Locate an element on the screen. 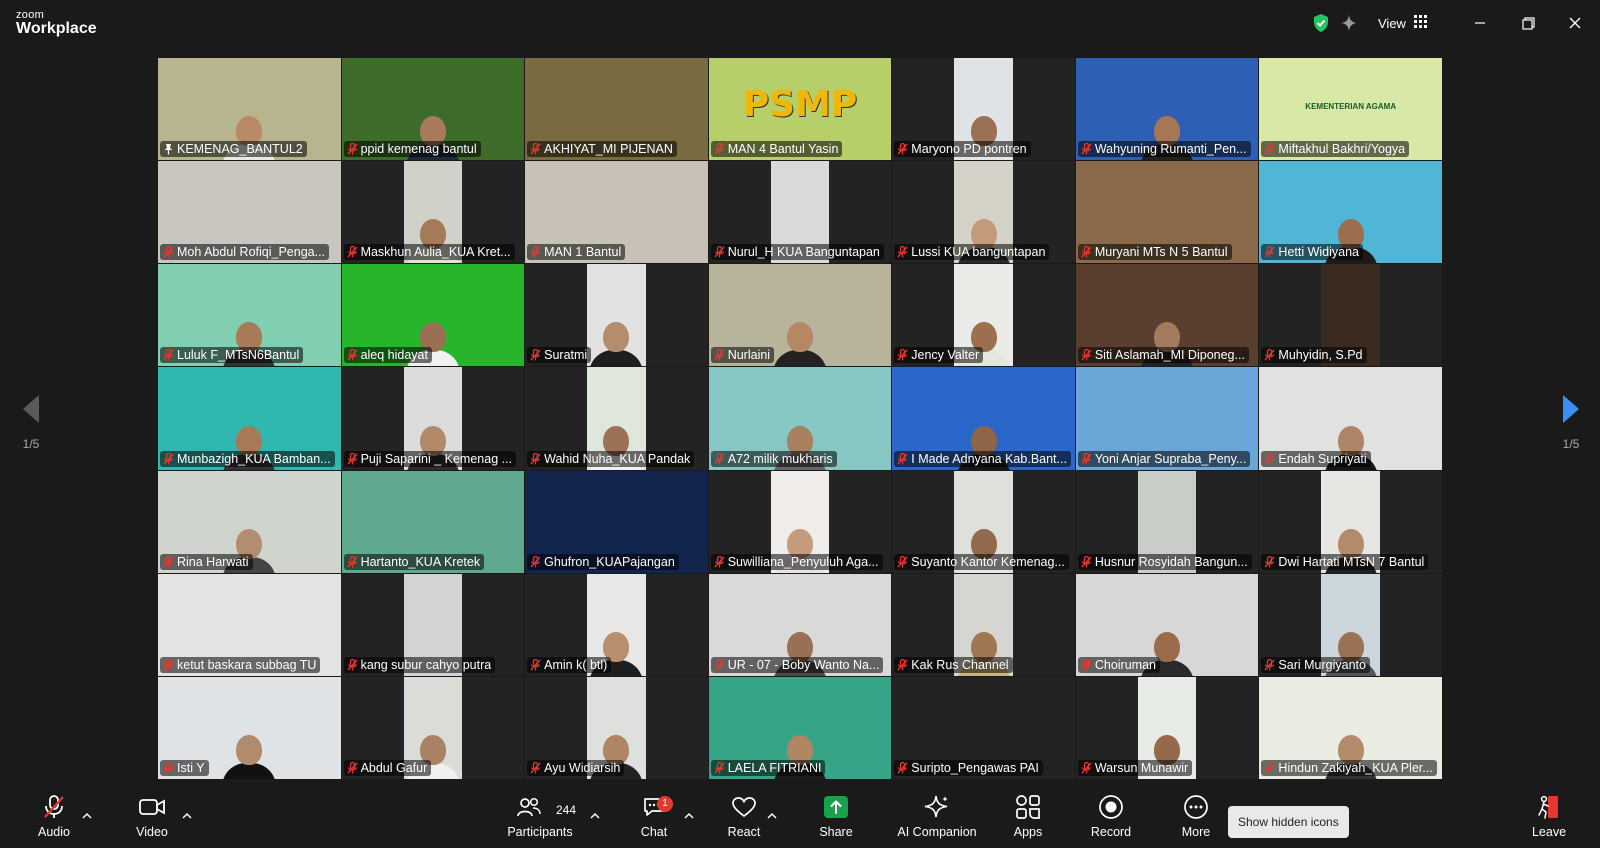 The image size is (1600, 848). participant-tile: Endah Supriyati is located at coordinates (1350, 418).